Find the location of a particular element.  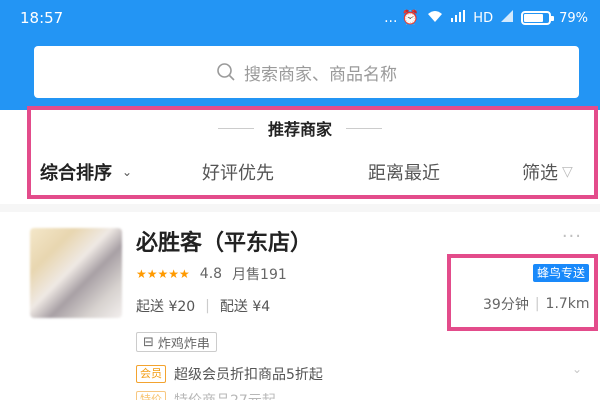

promo-row-special: 特价 特价商品27元起 is located at coordinates (206, 395).